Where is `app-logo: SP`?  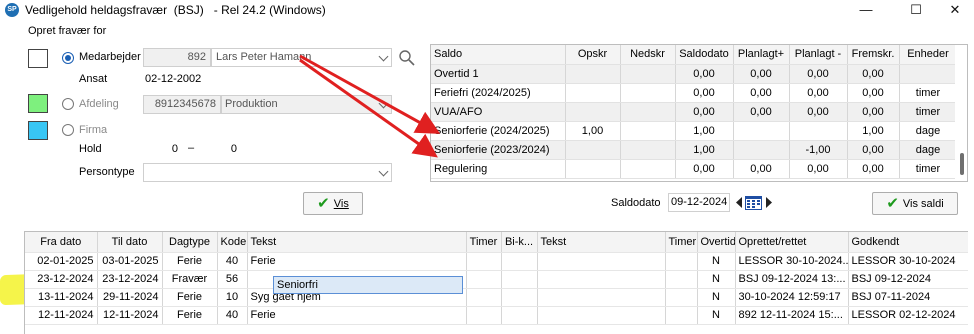 app-logo: SP is located at coordinates (12, 10).